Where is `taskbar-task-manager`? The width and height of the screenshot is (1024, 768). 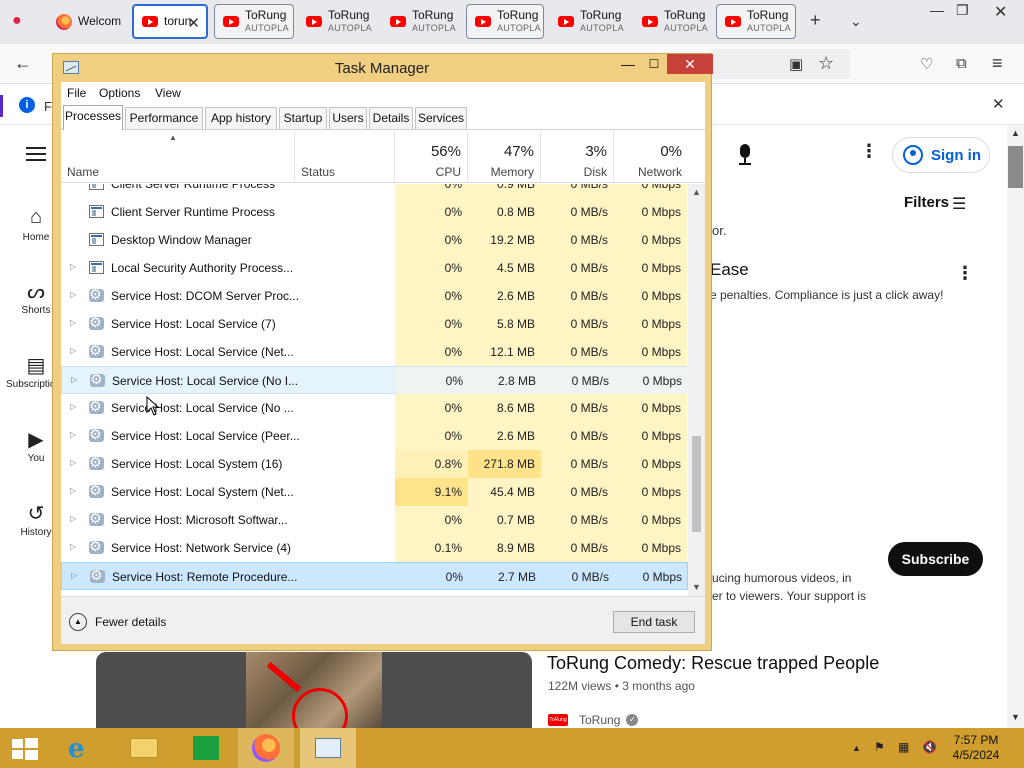
taskbar-task-manager is located at coordinates (328, 748).